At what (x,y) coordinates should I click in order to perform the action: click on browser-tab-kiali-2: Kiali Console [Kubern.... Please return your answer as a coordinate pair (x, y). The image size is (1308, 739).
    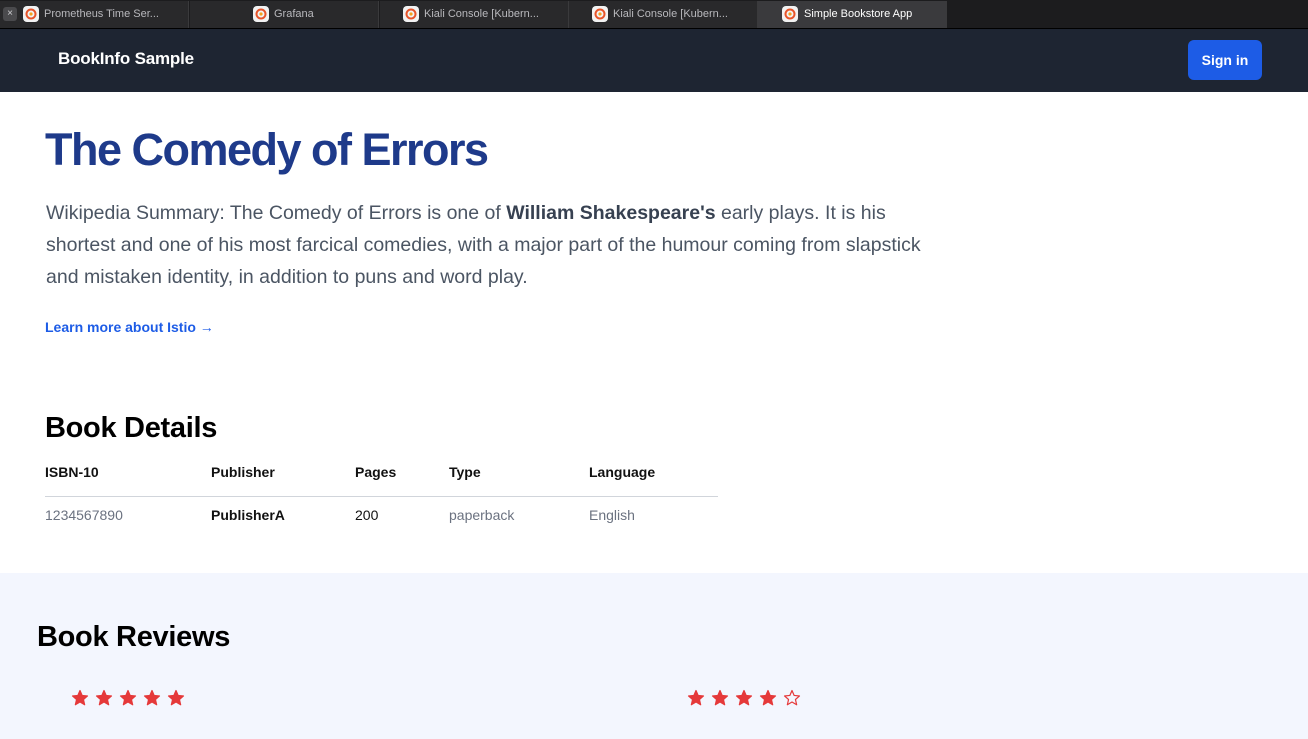
    Looking at the image, I should click on (663, 14).